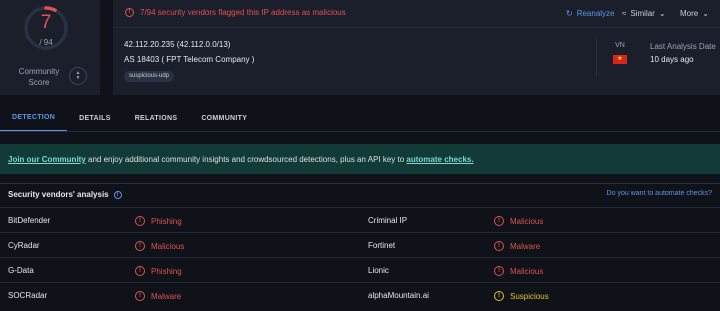 This screenshot has width=720, height=311. What do you see at coordinates (21, 270) in the screenshot?
I see `vendor-name: G-Data` at bounding box center [21, 270].